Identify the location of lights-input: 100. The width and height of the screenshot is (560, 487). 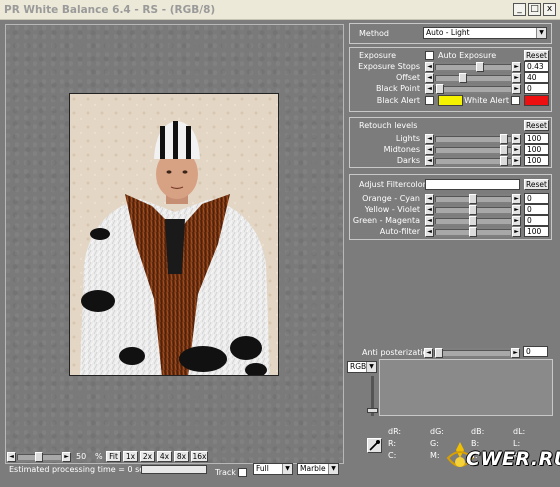
(536, 138).